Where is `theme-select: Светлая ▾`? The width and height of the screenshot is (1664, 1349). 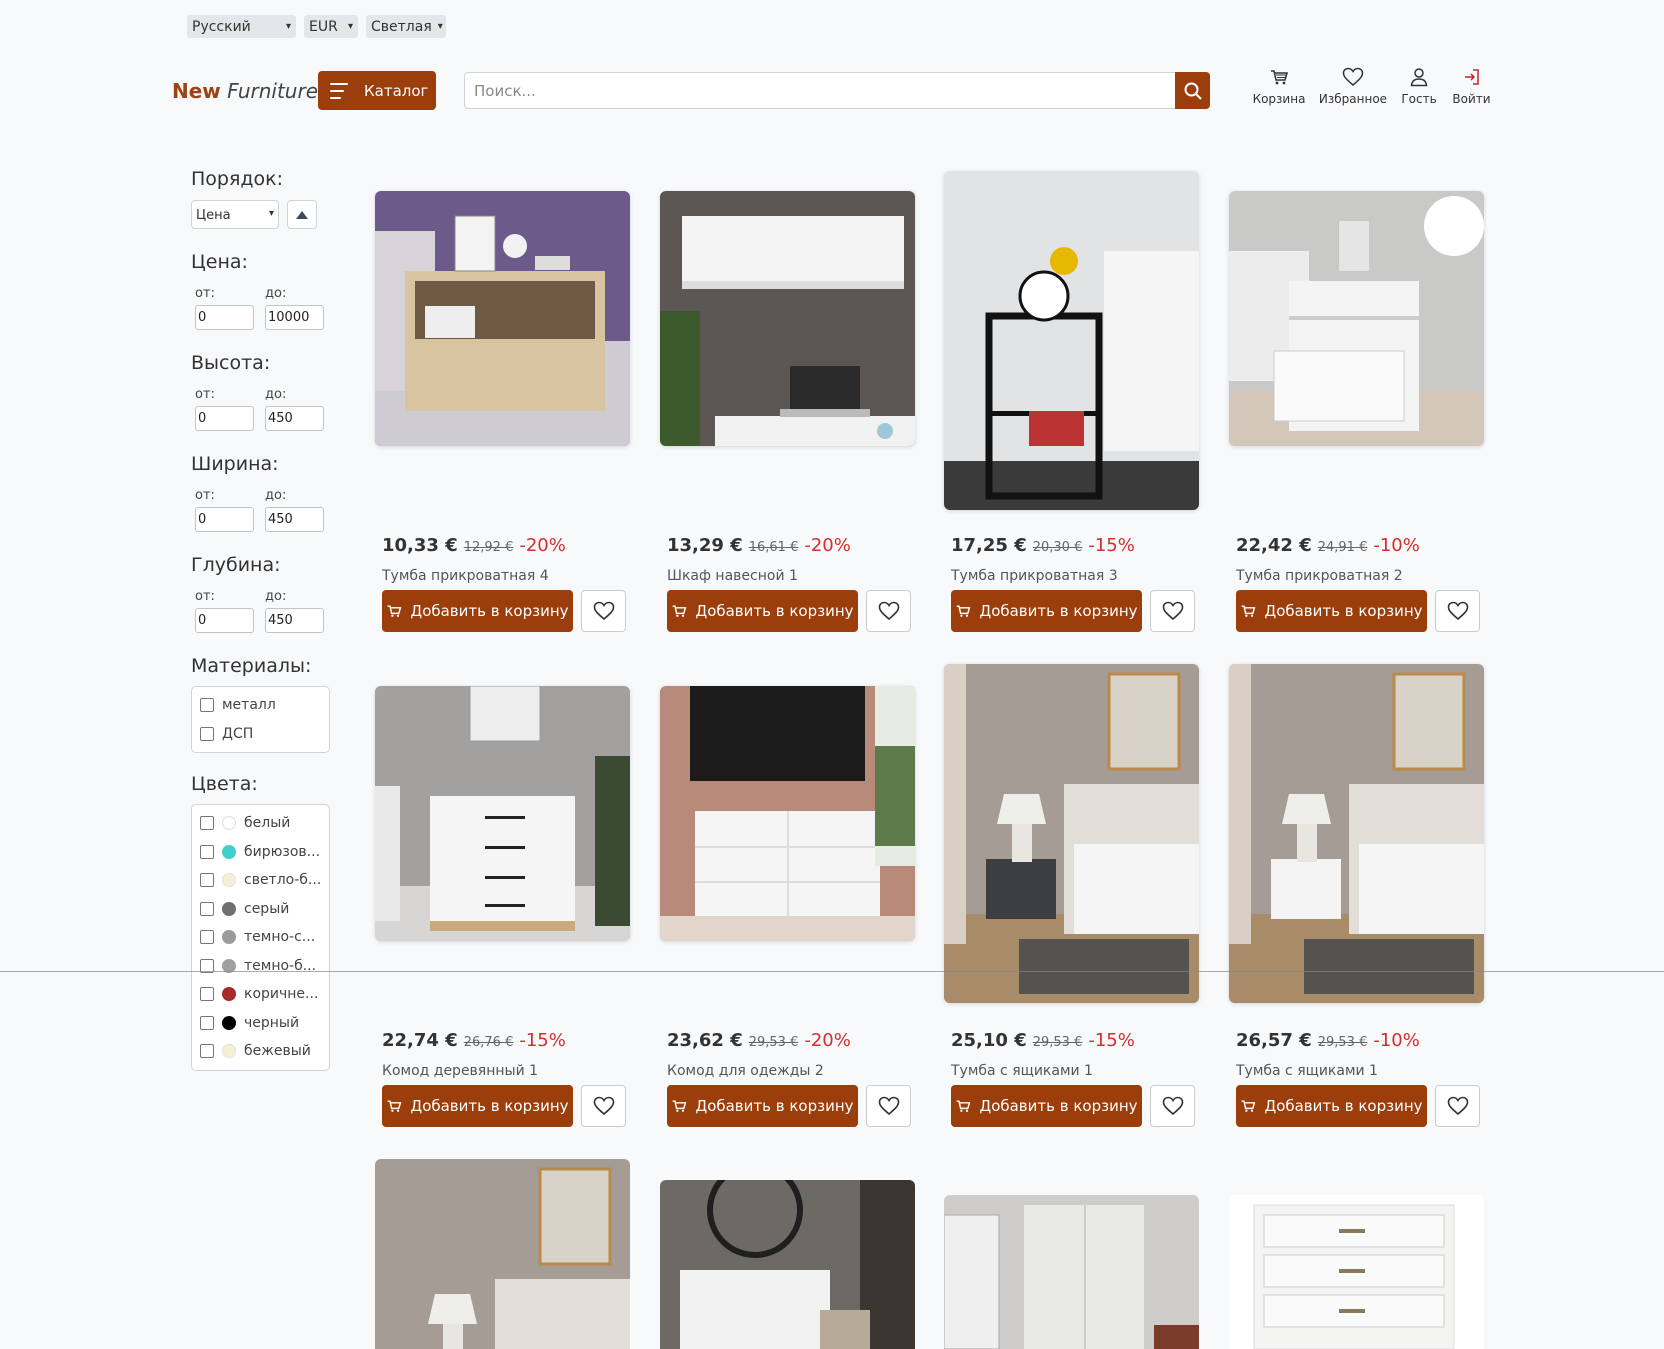
theme-select: Светлая ▾ is located at coordinates (406, 26).